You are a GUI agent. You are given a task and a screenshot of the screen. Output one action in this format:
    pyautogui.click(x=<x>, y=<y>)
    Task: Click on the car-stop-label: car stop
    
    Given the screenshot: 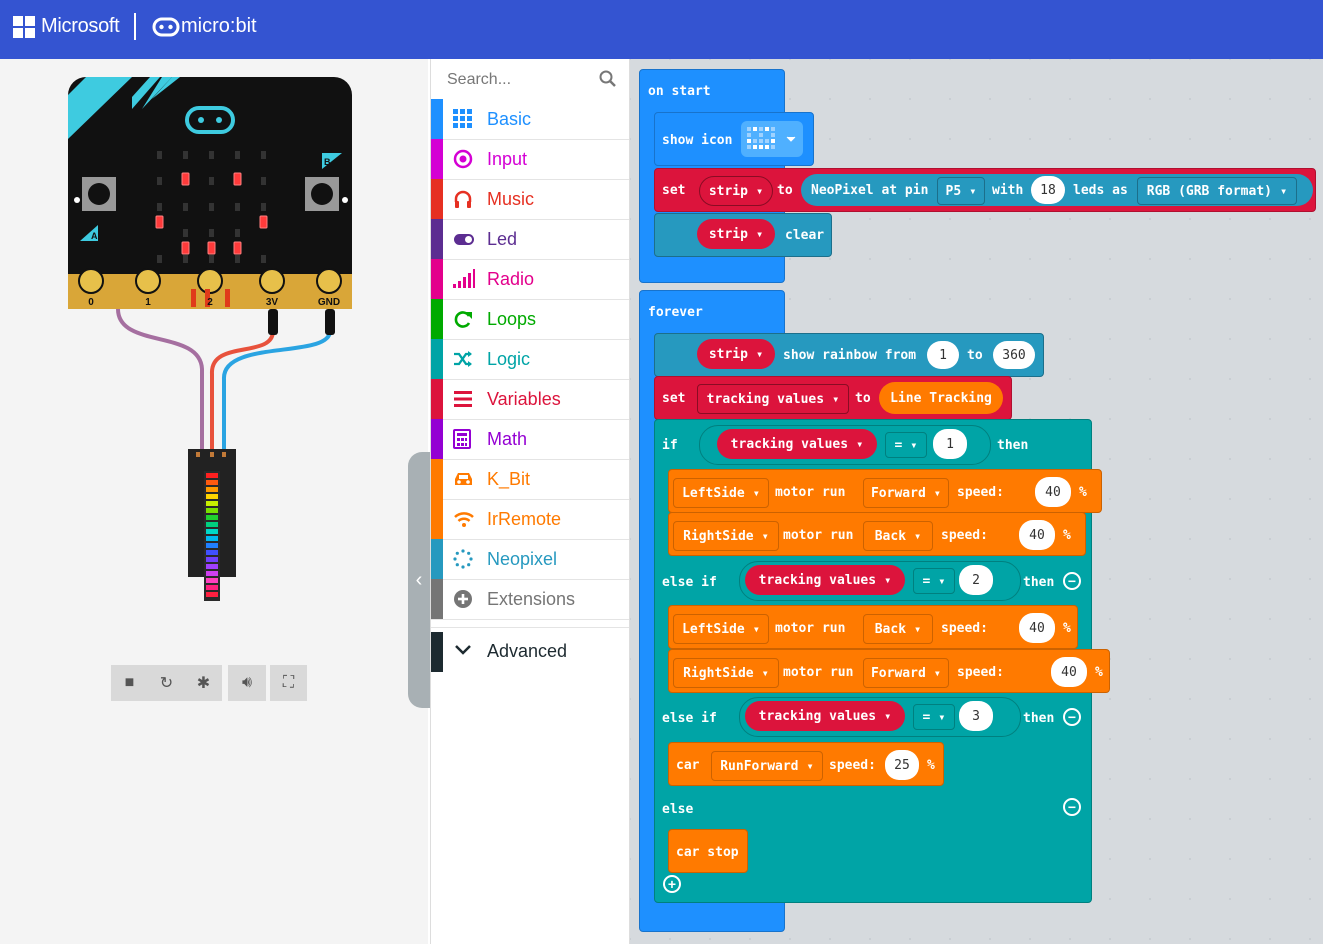 What is the action you would take?
    pyautogui.click(x=707, y=852)
    